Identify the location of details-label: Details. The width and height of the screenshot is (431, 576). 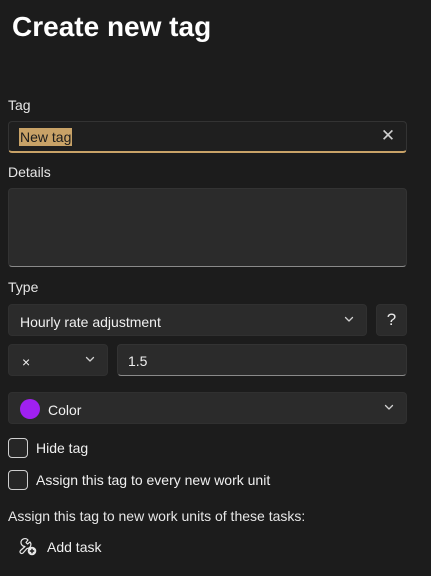
(29, 172).